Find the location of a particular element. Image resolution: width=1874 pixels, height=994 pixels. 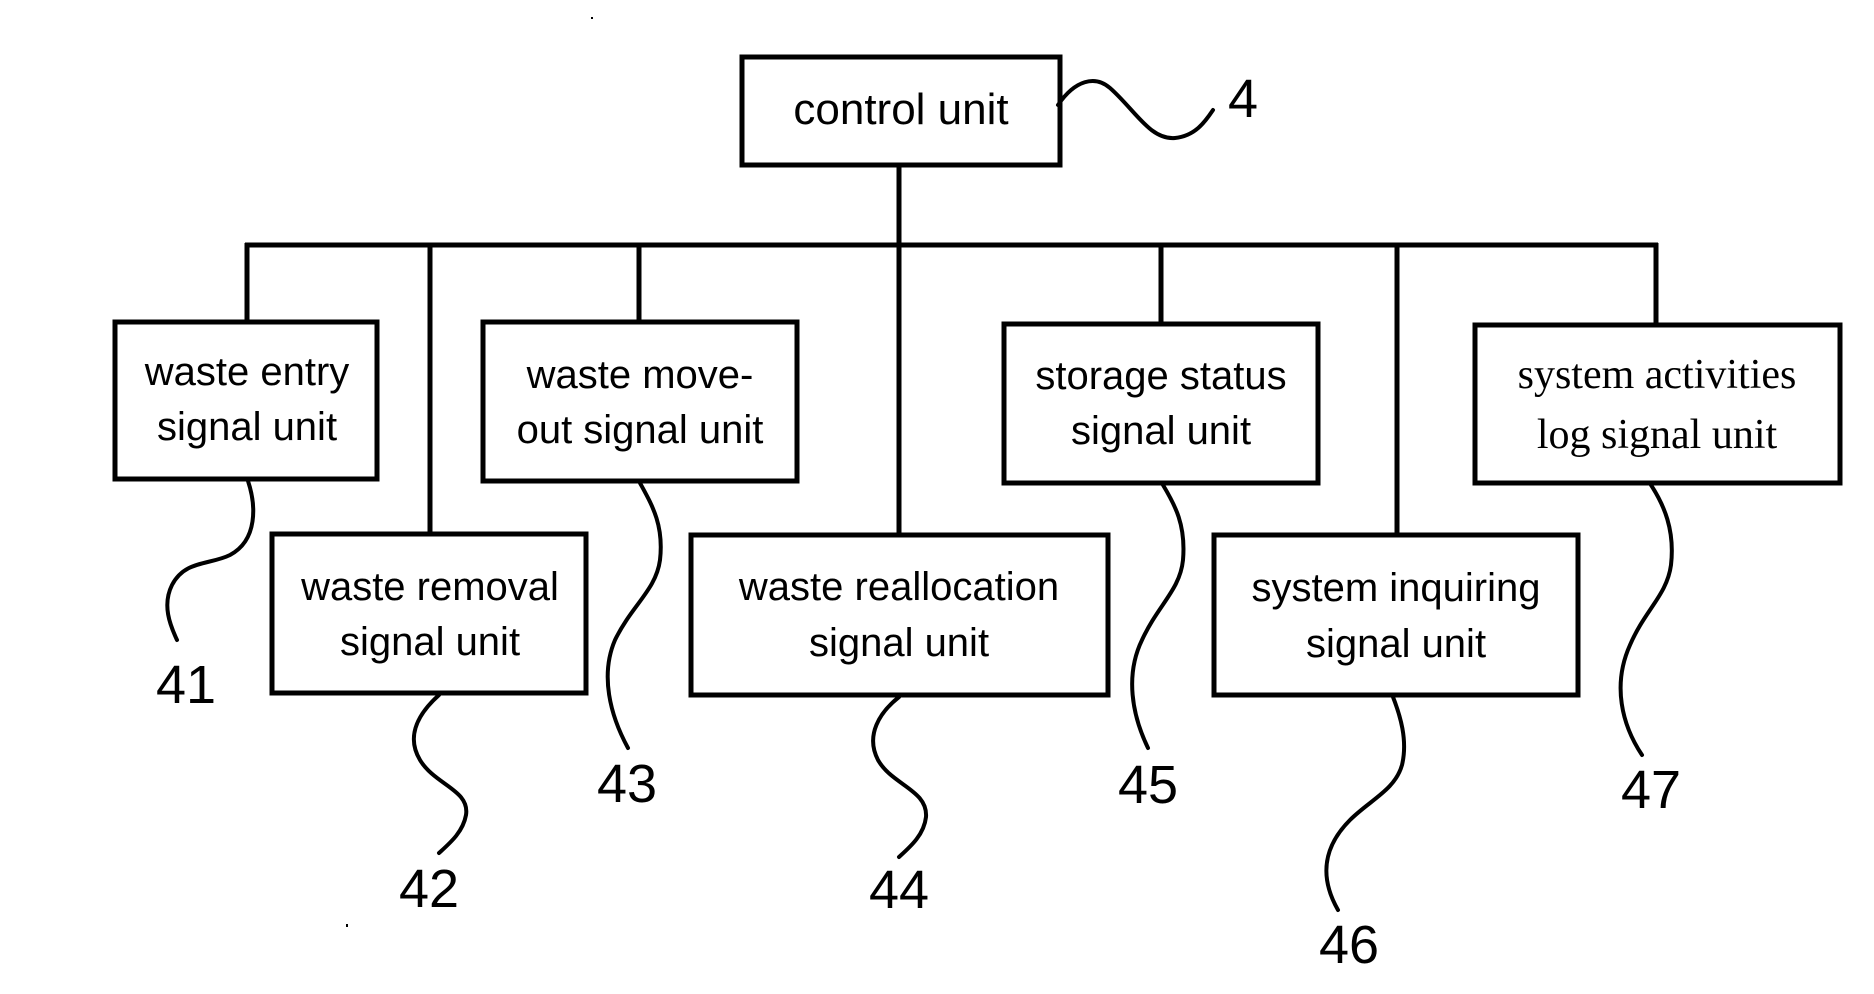

ref-label-43: 43 is located at coordinates (627, 784).